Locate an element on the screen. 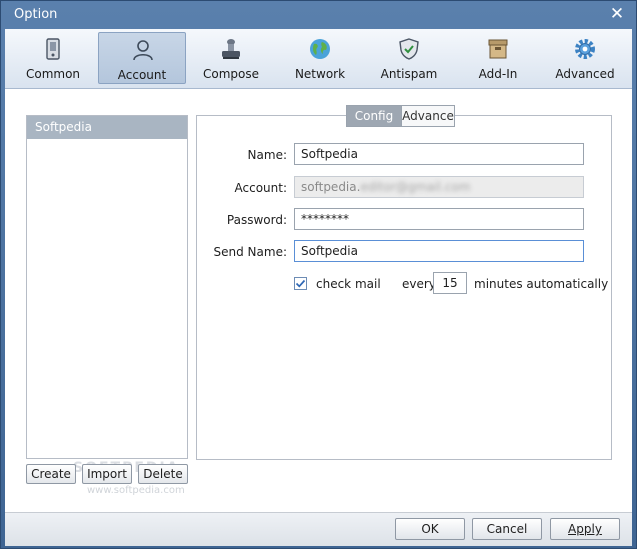  tool-common: Common is located at coordinates (53, 58).